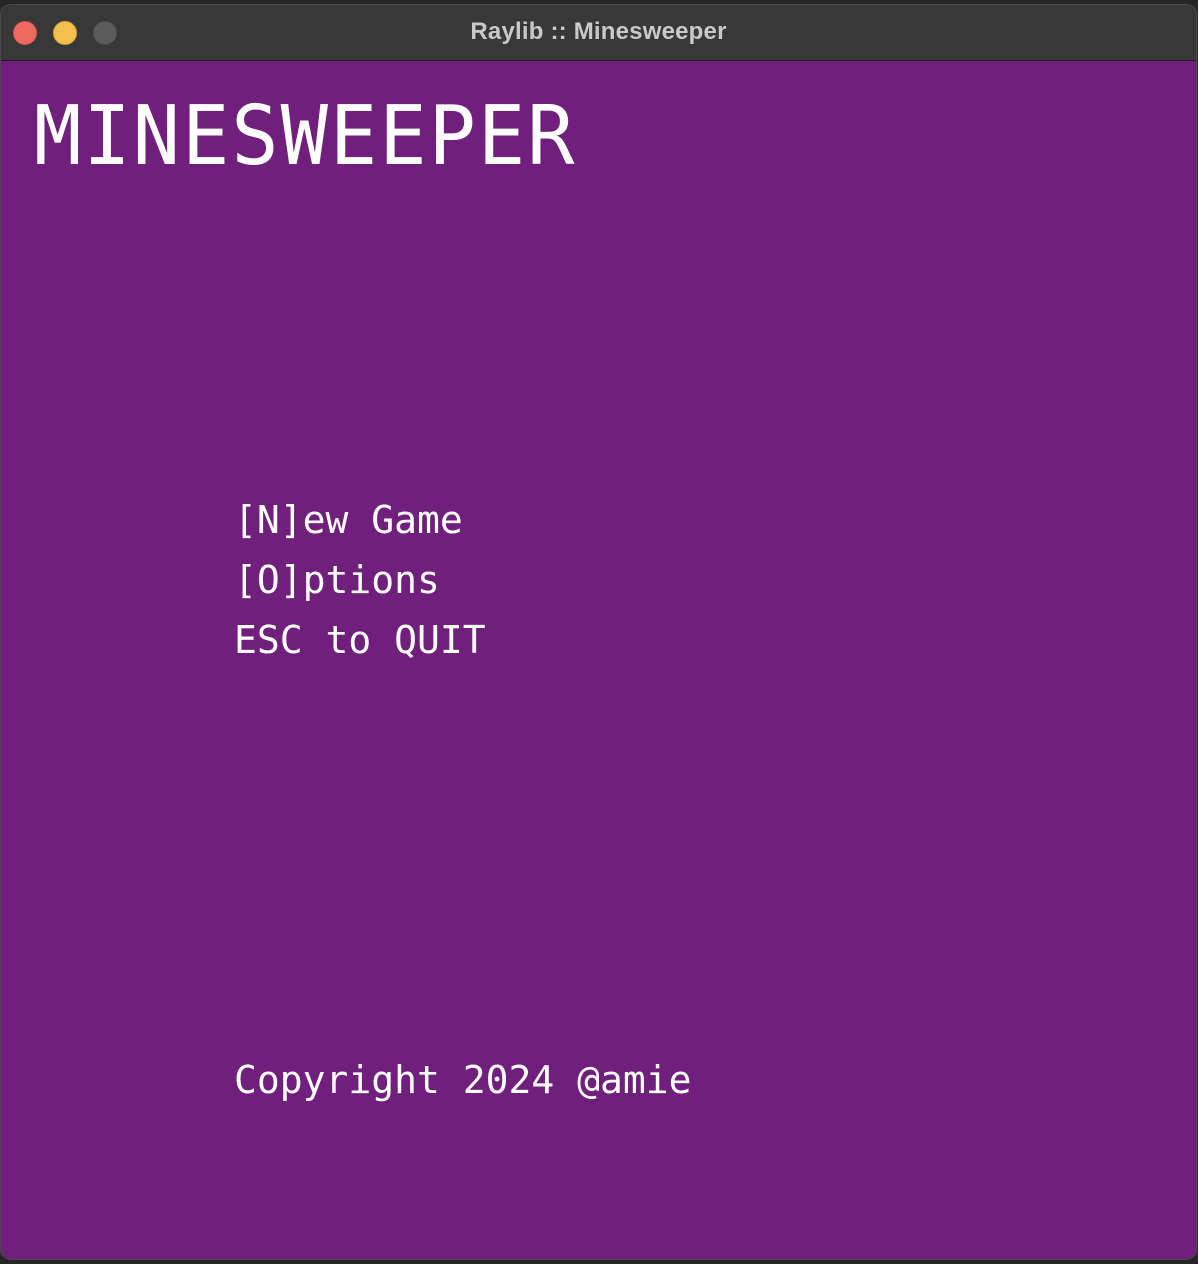 The image size is (1198, 1264). Describe the element at coordinates (360, 640) in the screenshot. I see `menu-quit-hint: ESC to QUIT` at that location.